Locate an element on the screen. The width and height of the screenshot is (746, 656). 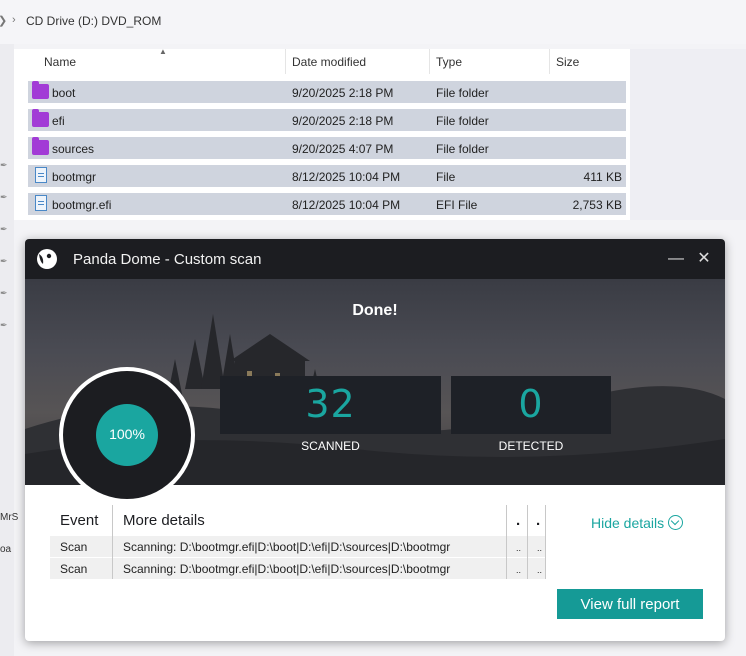
title-bar: Panda Dome - Custom scan — ✕ is located at coordinates (375, 259).